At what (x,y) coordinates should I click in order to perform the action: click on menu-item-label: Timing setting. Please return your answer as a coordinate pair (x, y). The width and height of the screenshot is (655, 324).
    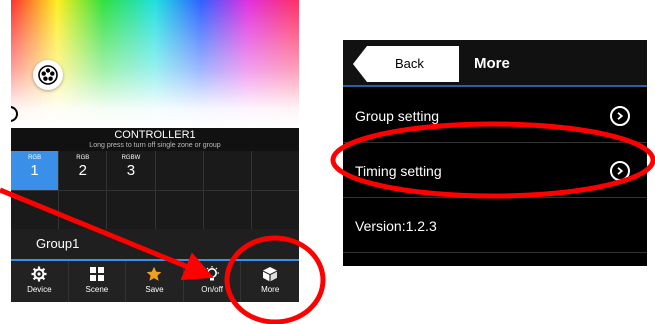
    Looking at the image, I should click on (398, 171).